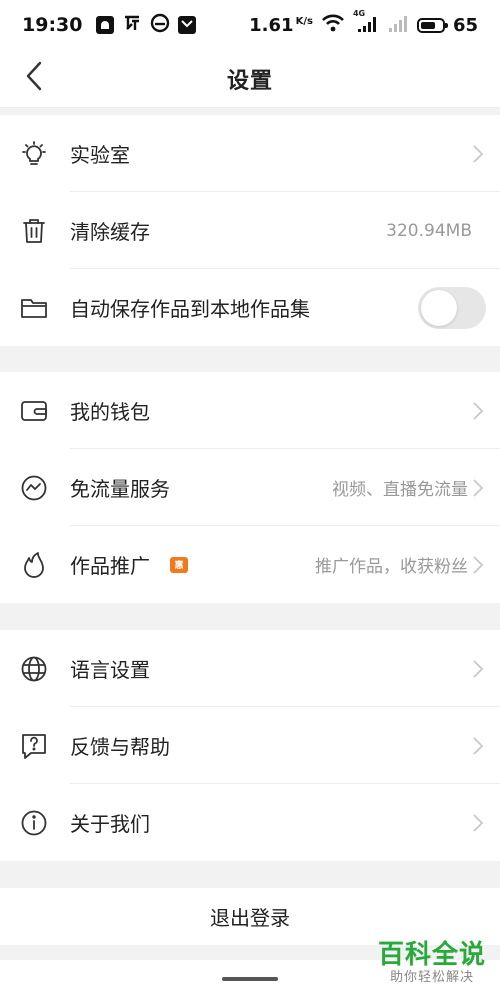  I want to click on wallet-icon, so click(34, 411).